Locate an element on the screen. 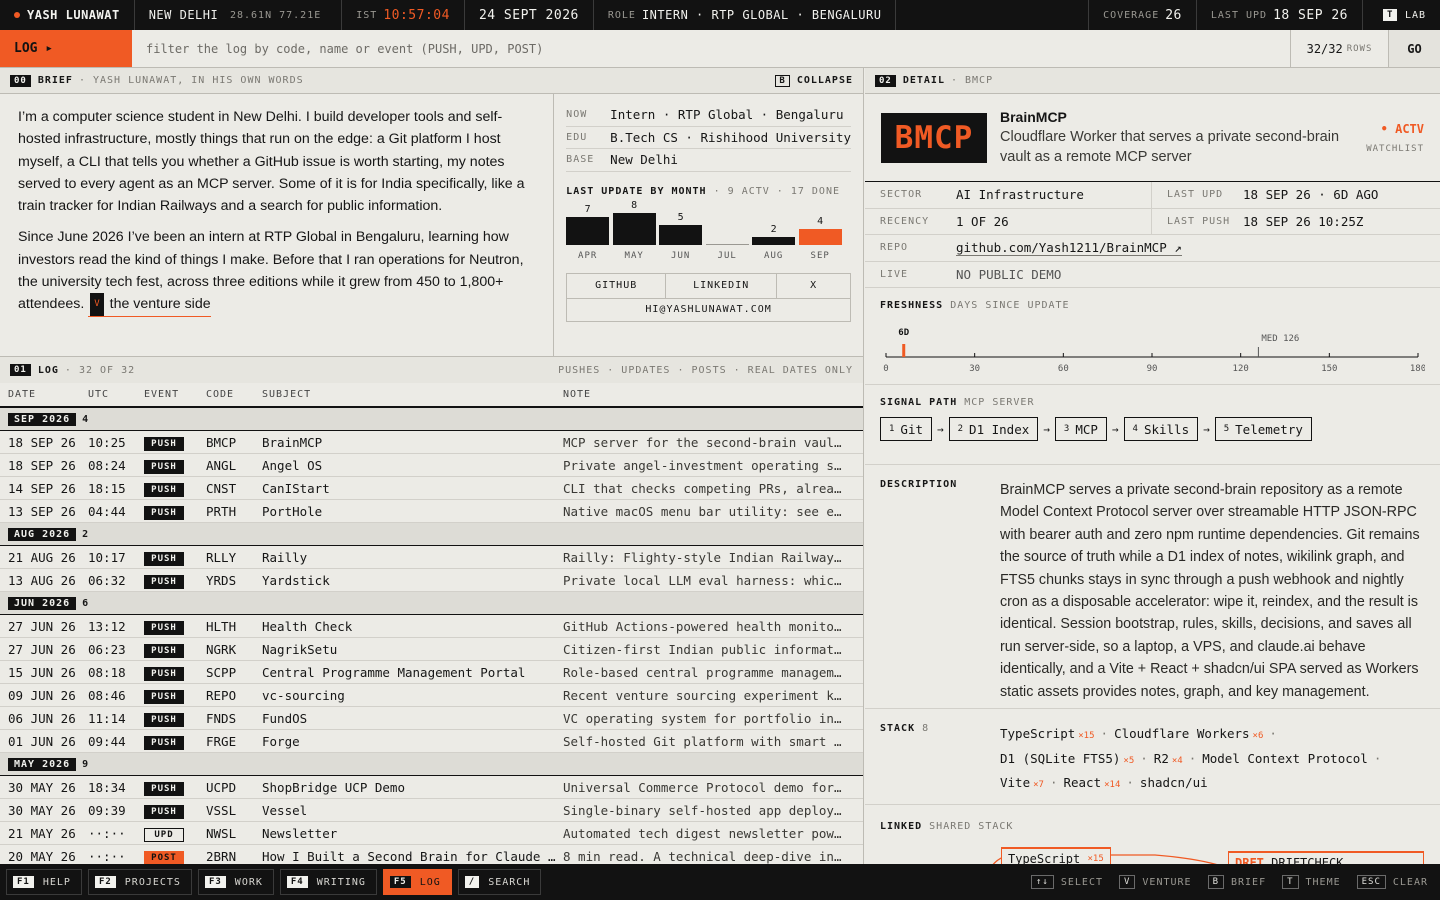  stack-item-name: R2 is located at coordinates (1161, 758).